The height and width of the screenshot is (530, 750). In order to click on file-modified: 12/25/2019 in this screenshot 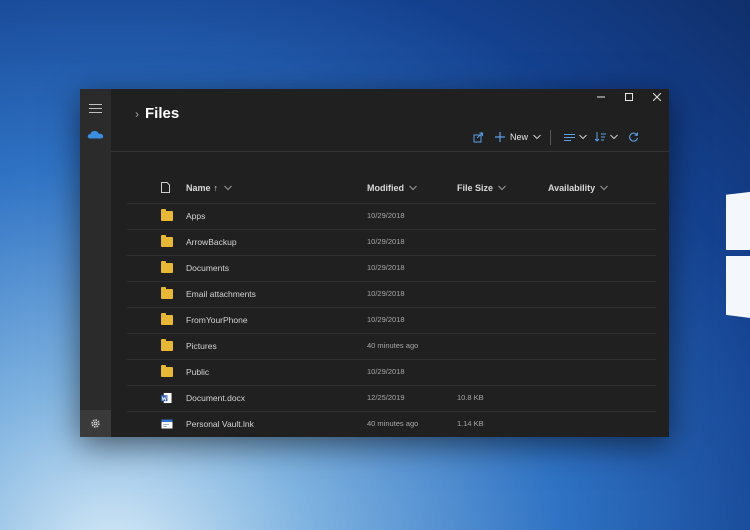, I will do `click(386, 397)`.